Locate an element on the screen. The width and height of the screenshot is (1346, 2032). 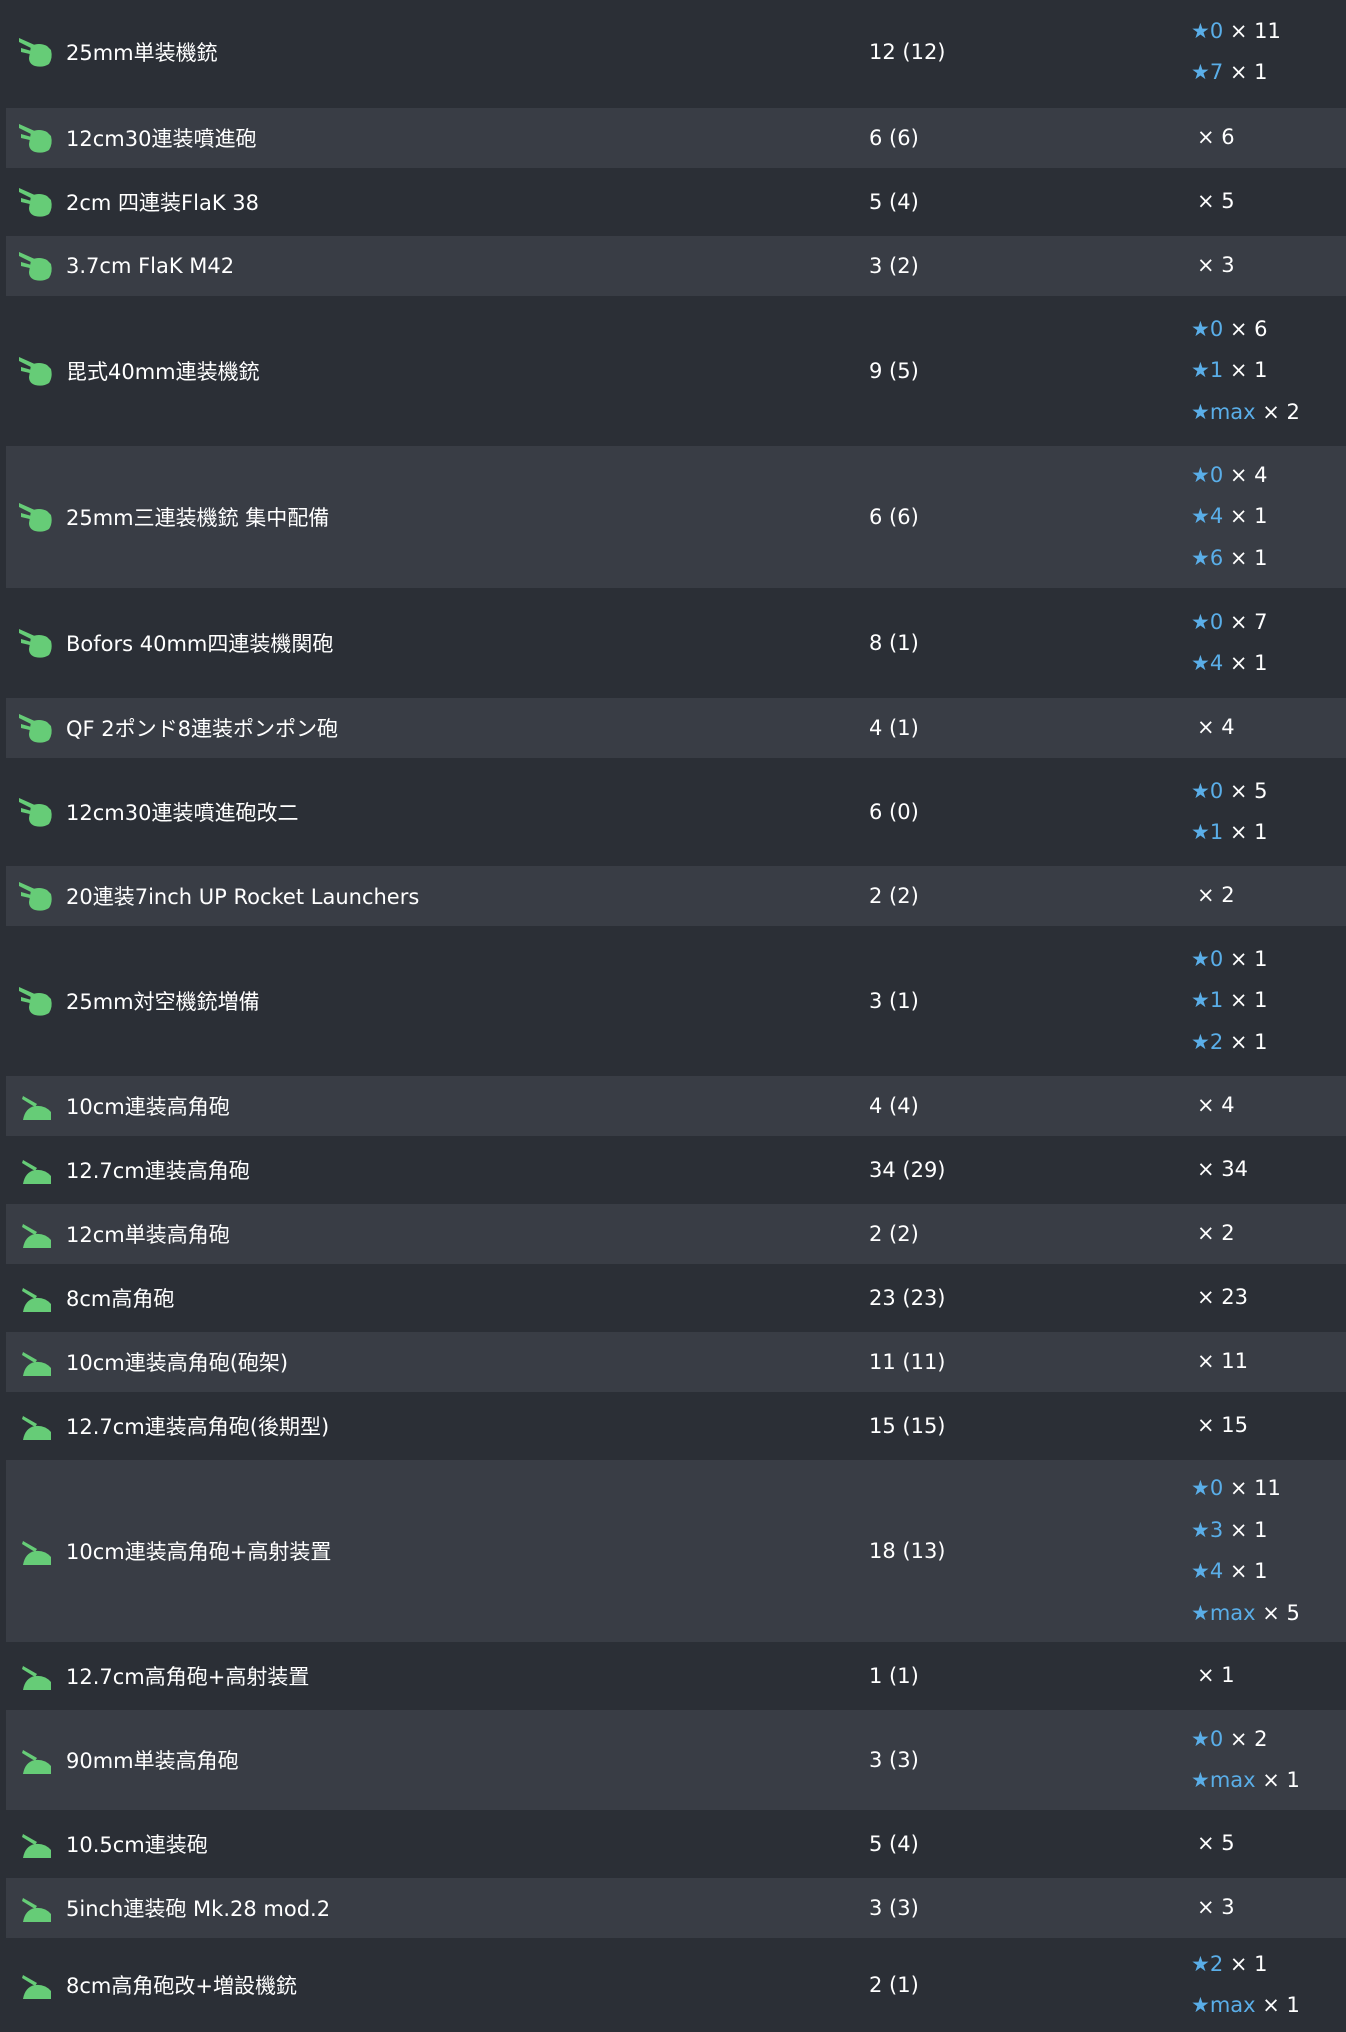
equipment-count: 3 (2) is located at coordinates (894, 266).